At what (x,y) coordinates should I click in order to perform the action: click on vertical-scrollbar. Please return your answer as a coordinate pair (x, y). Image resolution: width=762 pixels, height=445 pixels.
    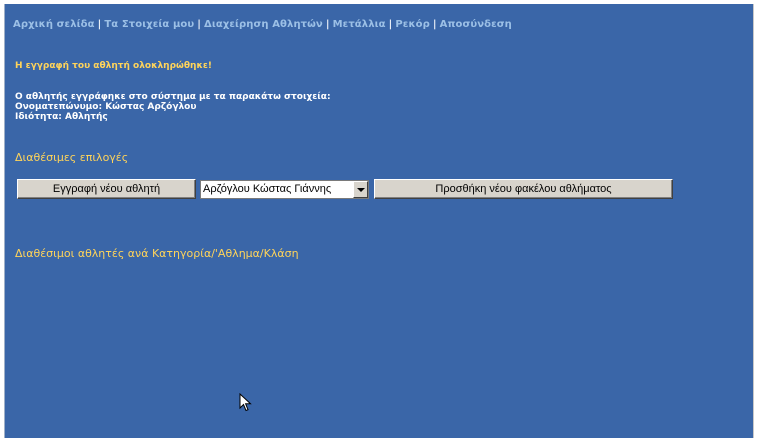
    Looking at the image, I should click on (757, 221).